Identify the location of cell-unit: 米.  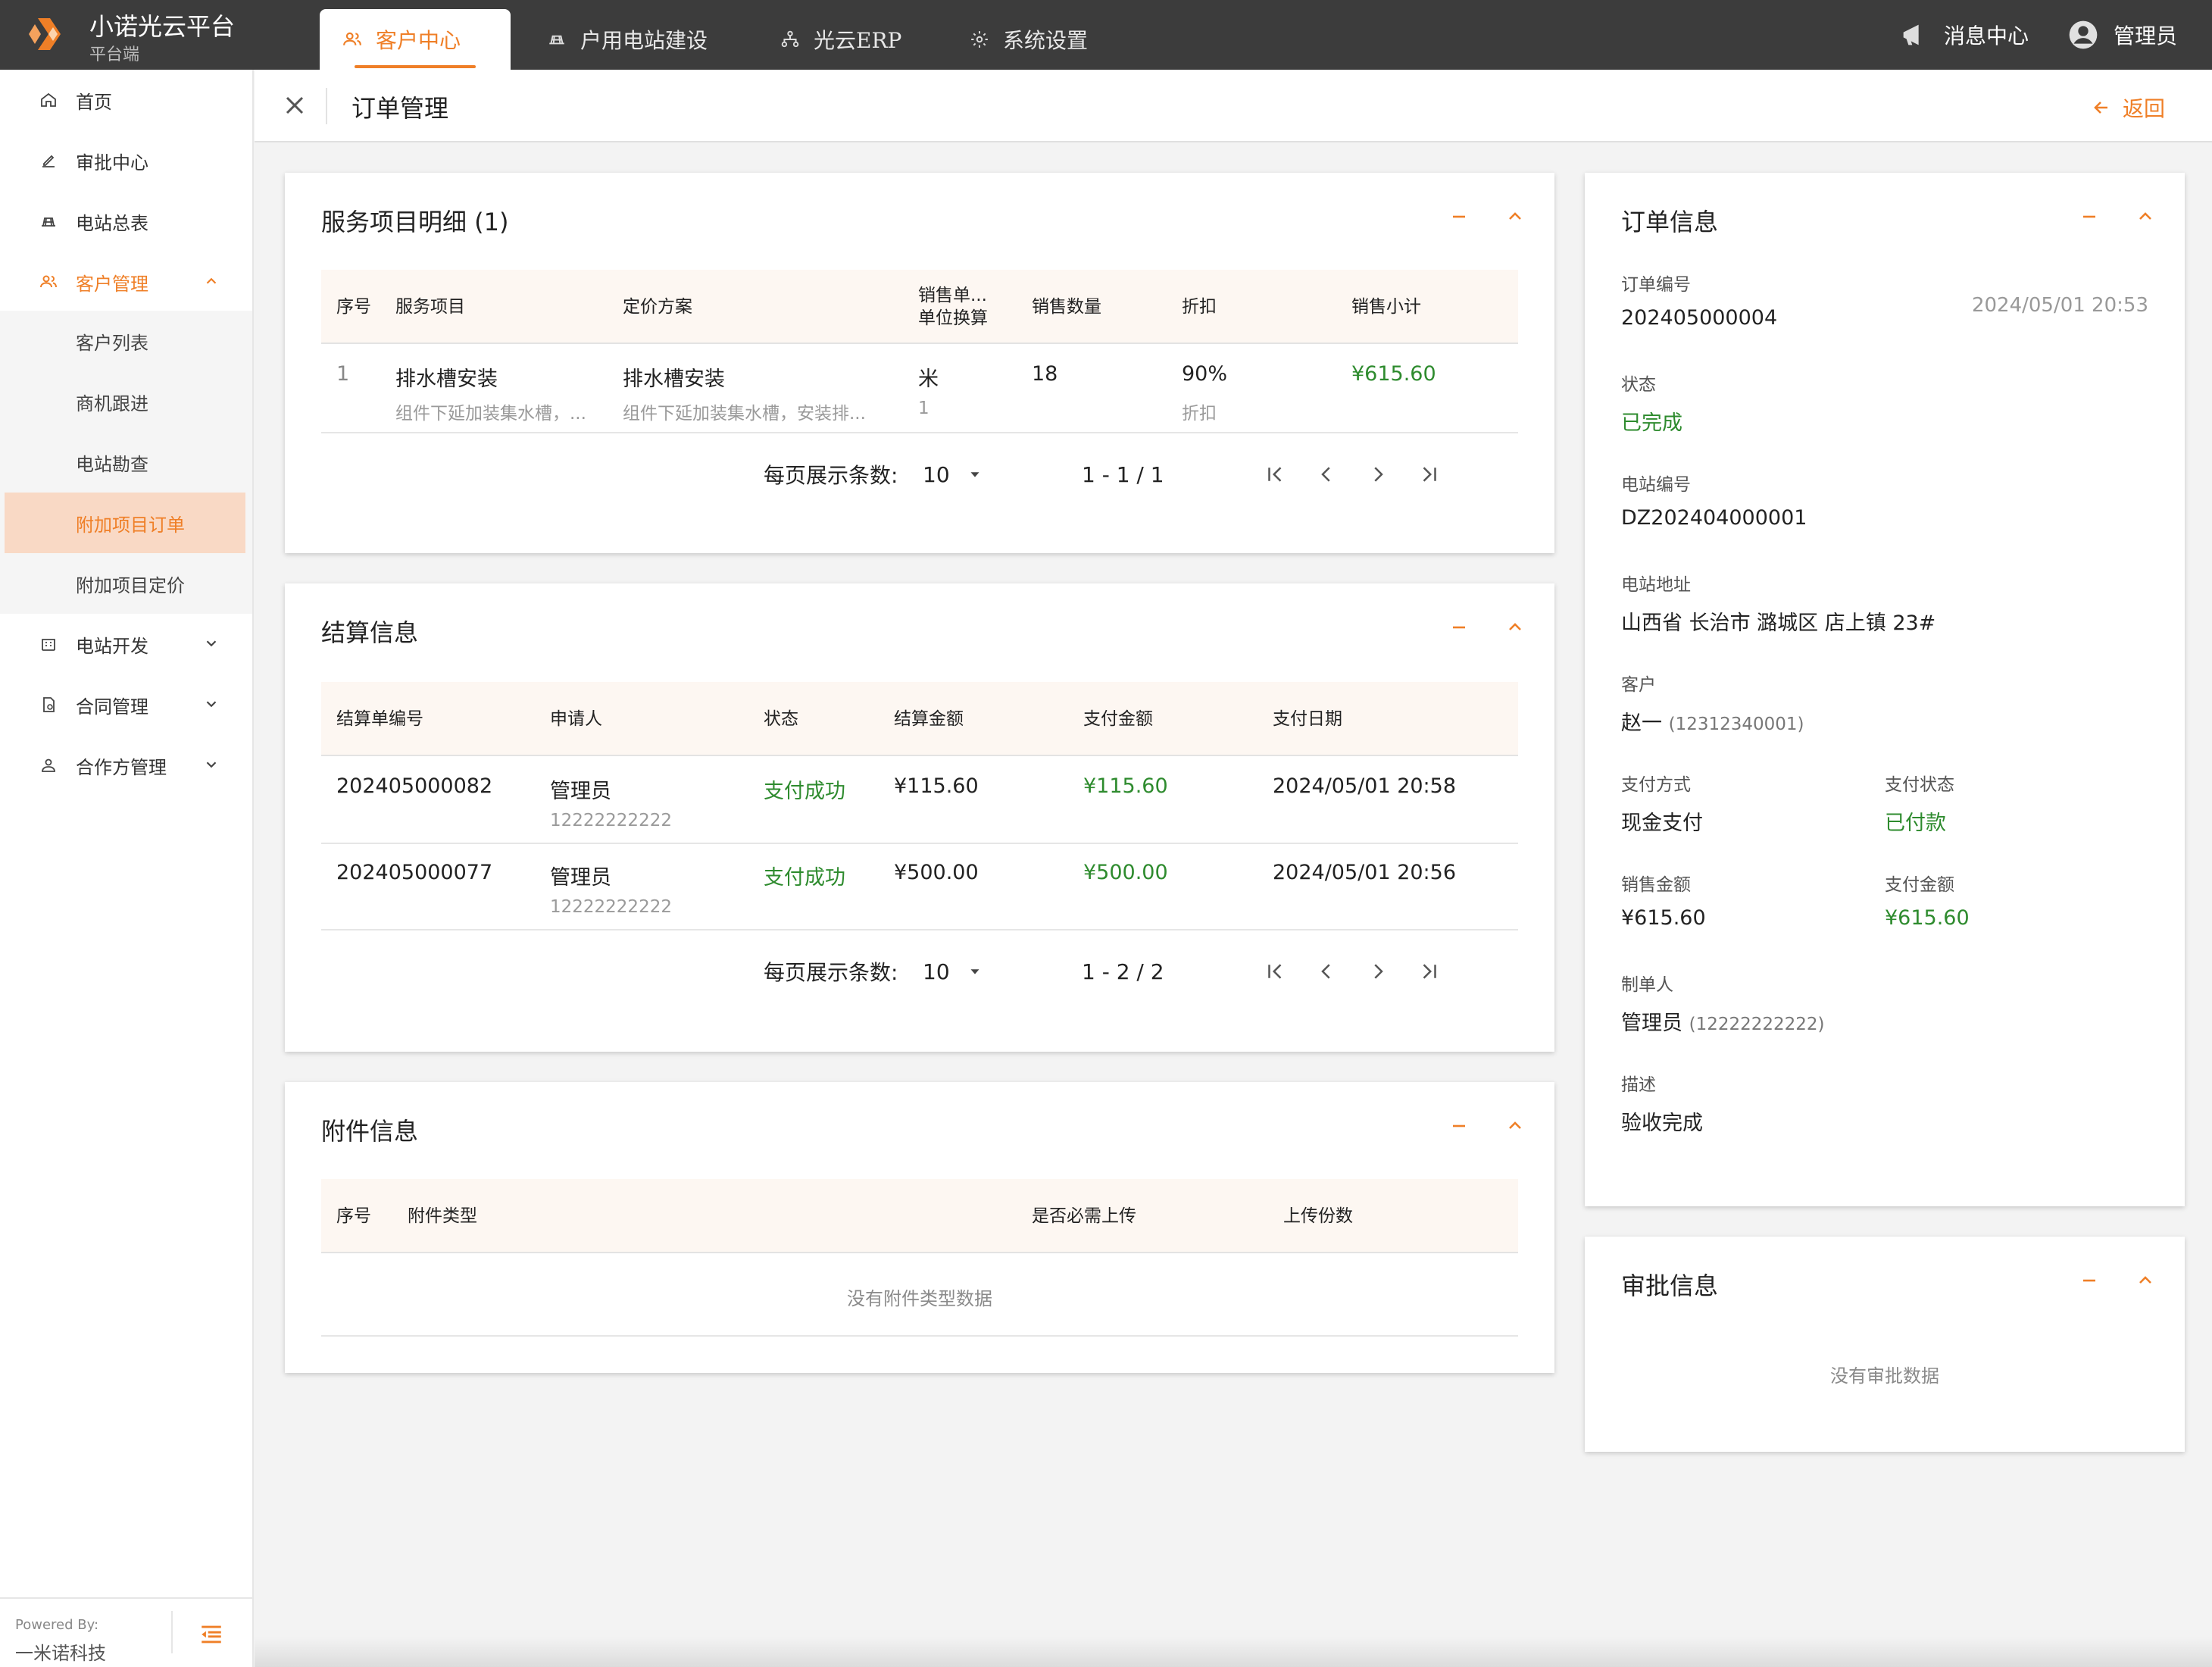
(928, 379).